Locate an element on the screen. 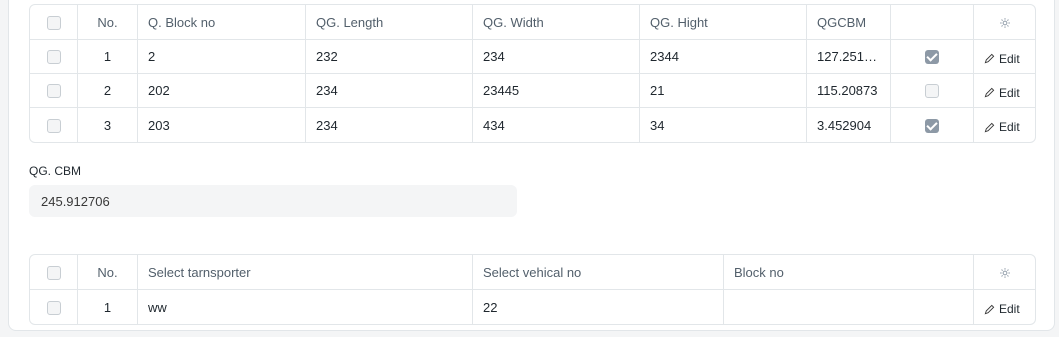 This screenshot has width=1059, height=337. table-row: 3 203 234 434 34 3.452904 Edit is located at coordinates (532, 125).